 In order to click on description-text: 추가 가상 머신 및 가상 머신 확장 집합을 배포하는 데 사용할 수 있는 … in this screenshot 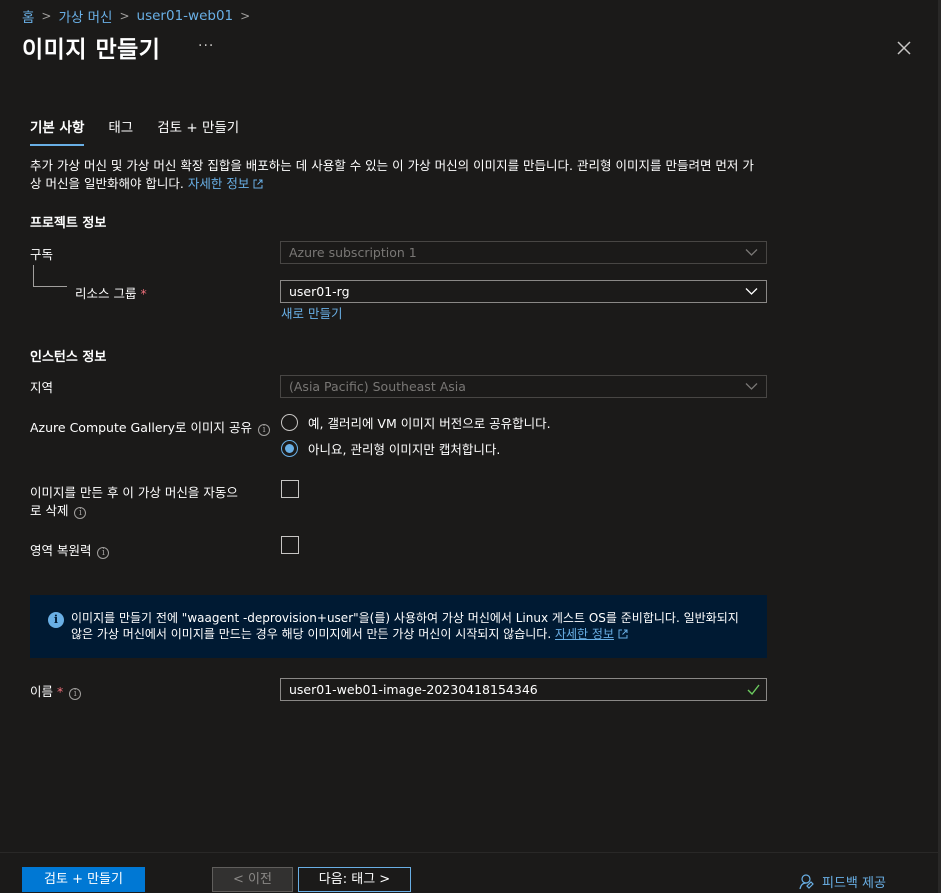, I will do `click(392, 174)`.